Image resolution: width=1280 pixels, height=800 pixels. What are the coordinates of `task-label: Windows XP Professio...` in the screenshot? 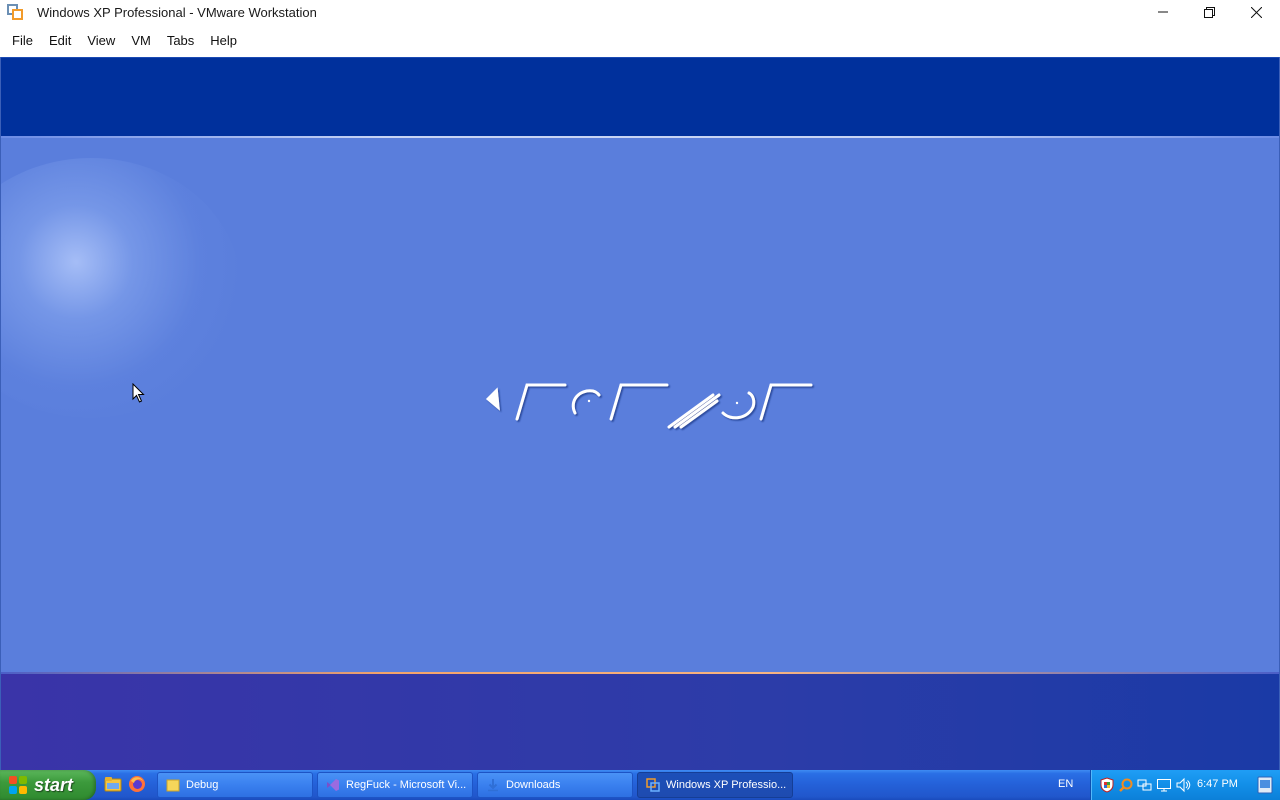 It's located at (726, 785).